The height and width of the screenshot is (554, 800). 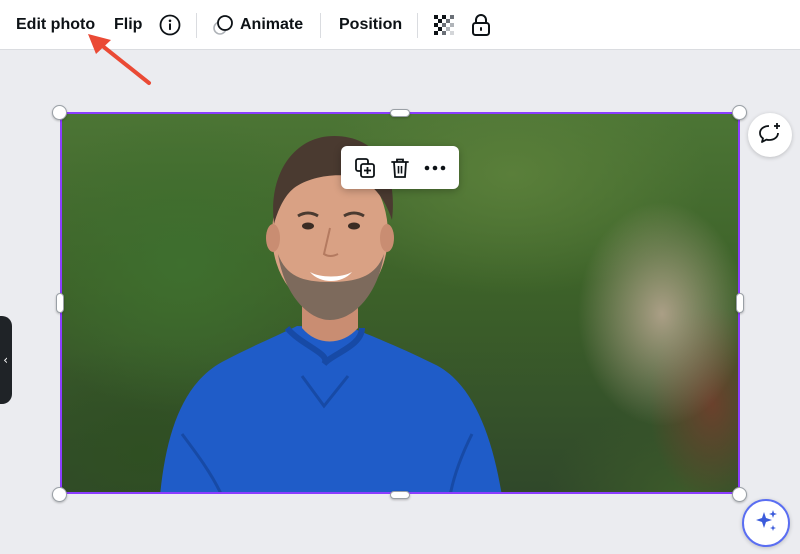 I want to click on resize-handle-left, so click(x=60, y=303).